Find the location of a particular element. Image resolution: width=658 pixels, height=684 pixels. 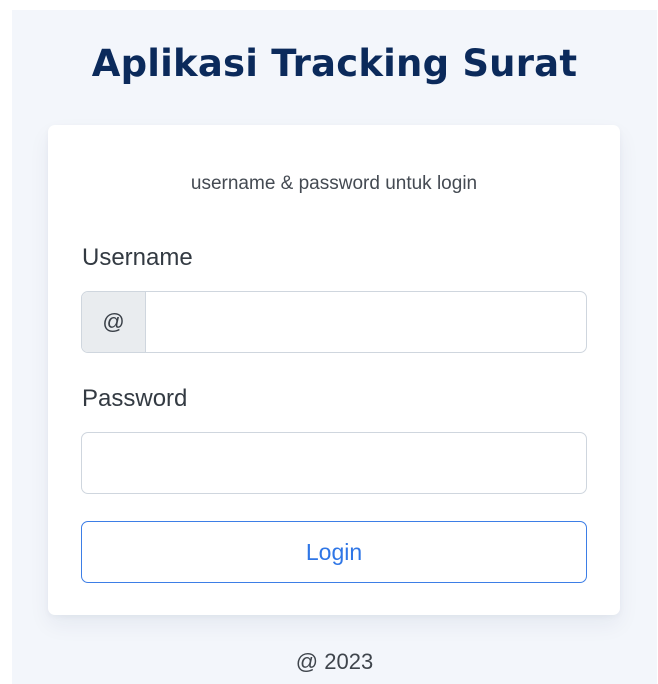

username-input-group: @ is located at coordinates (334, 322).